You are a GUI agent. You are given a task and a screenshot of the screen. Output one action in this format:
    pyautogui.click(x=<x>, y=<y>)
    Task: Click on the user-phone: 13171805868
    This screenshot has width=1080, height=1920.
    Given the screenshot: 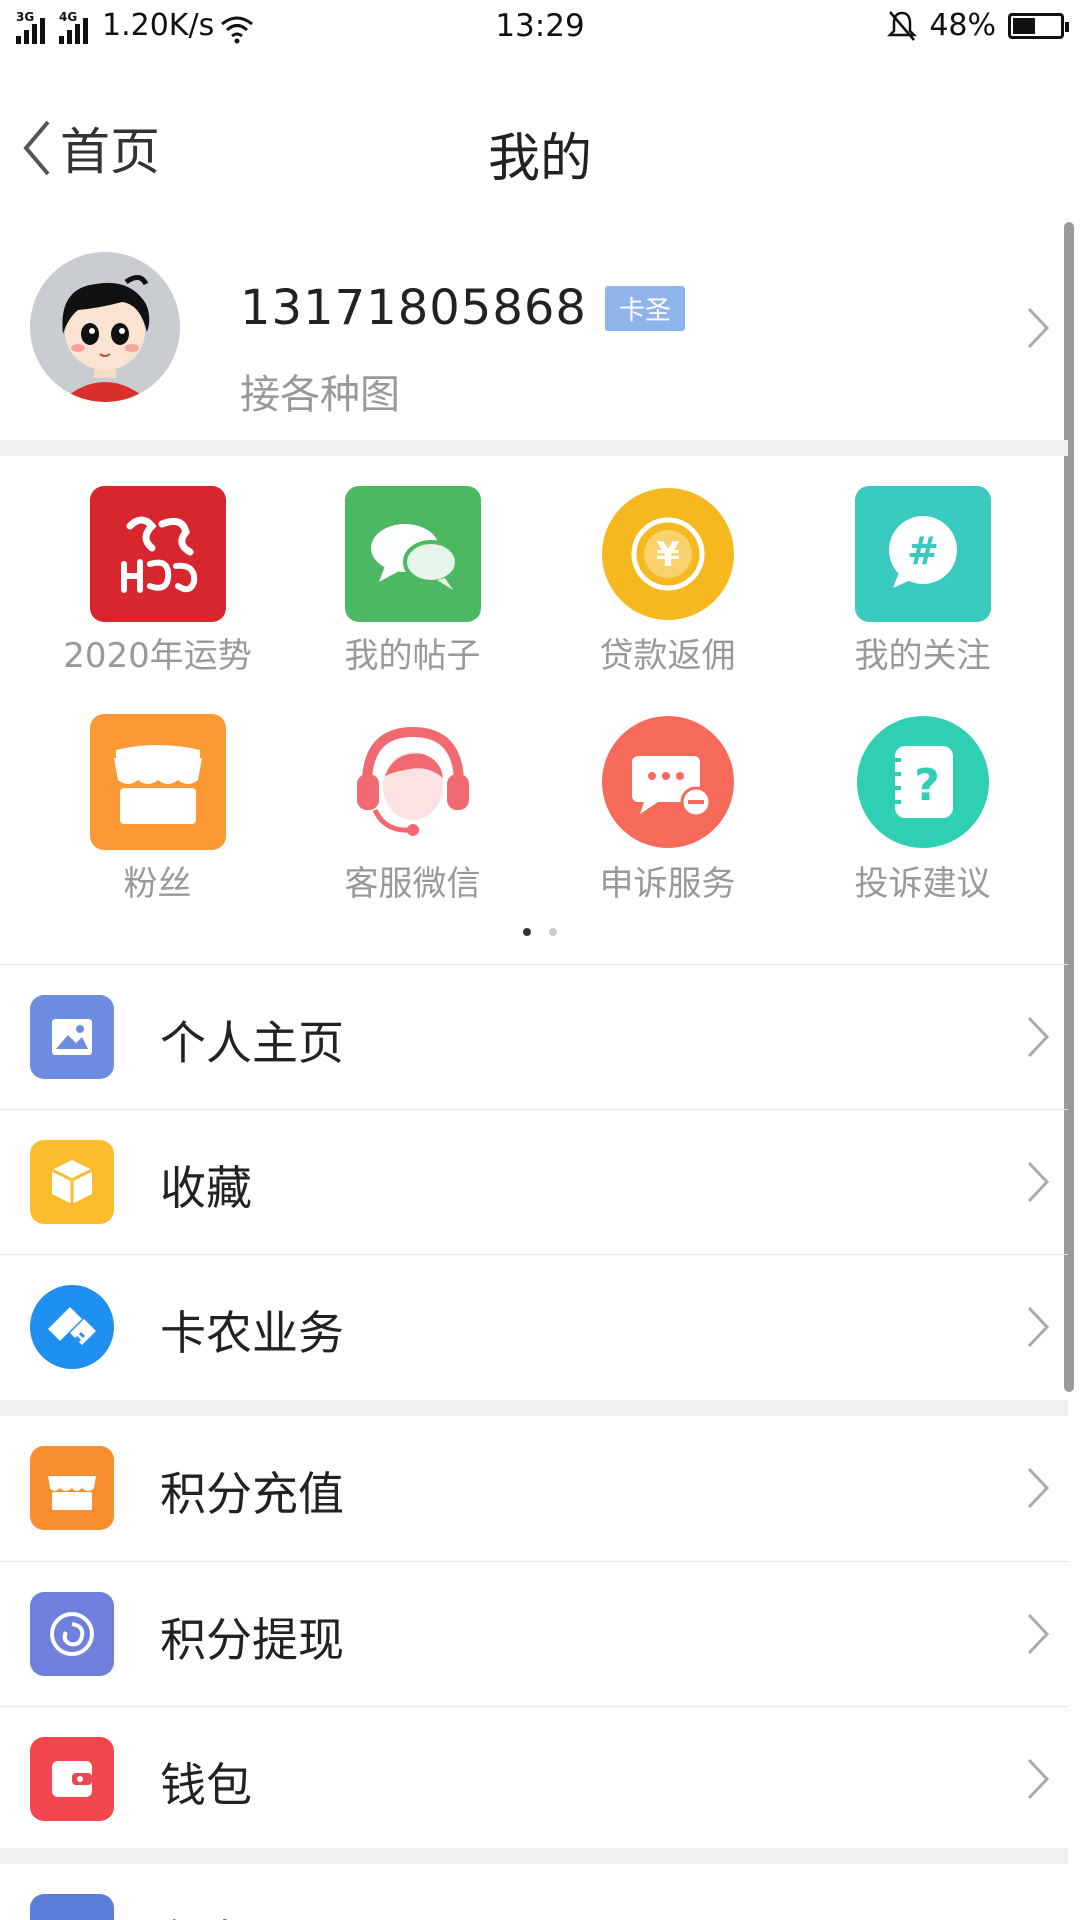 What is the action you would take?
    pyautogui.click(x=413, y=308)
    